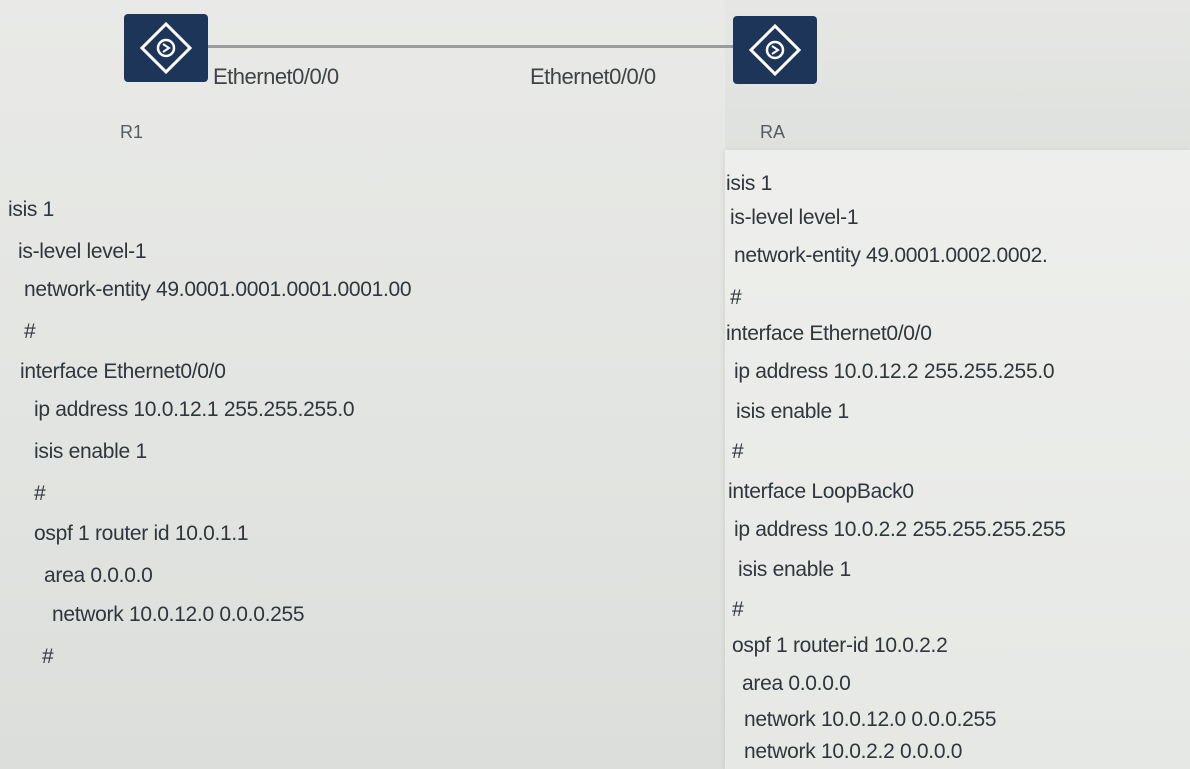 This screenshot has width=1190, height=769. What do you see at coordinates (773, 132) in the screenshot?
I see `r2-name: RA` at bounding box center [773, 132].